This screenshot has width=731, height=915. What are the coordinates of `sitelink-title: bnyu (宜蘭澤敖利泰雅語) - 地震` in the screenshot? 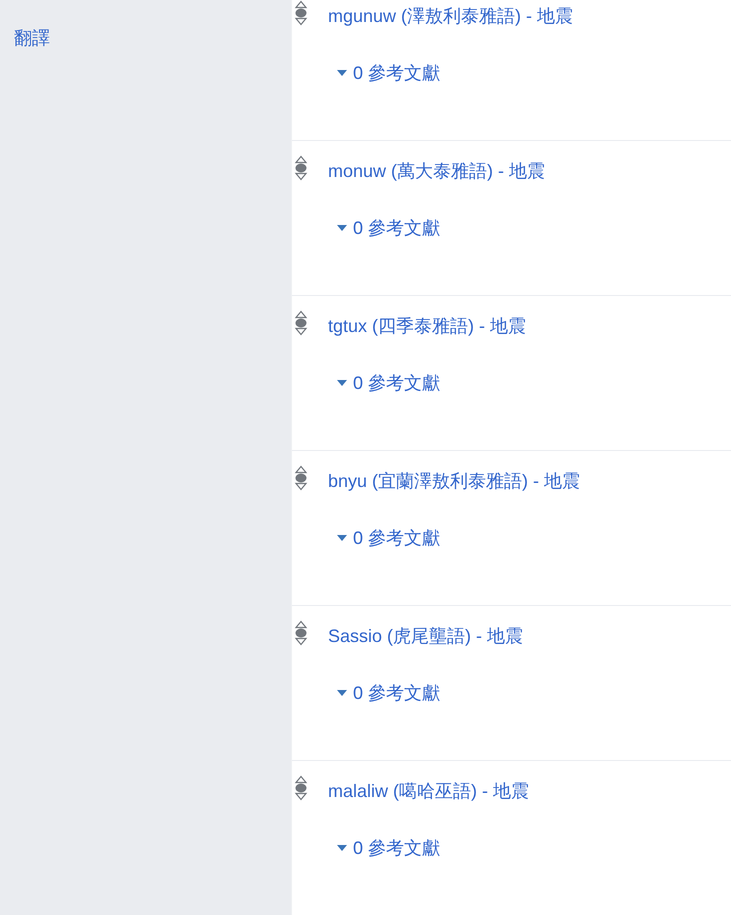 It's located at (454, 481).